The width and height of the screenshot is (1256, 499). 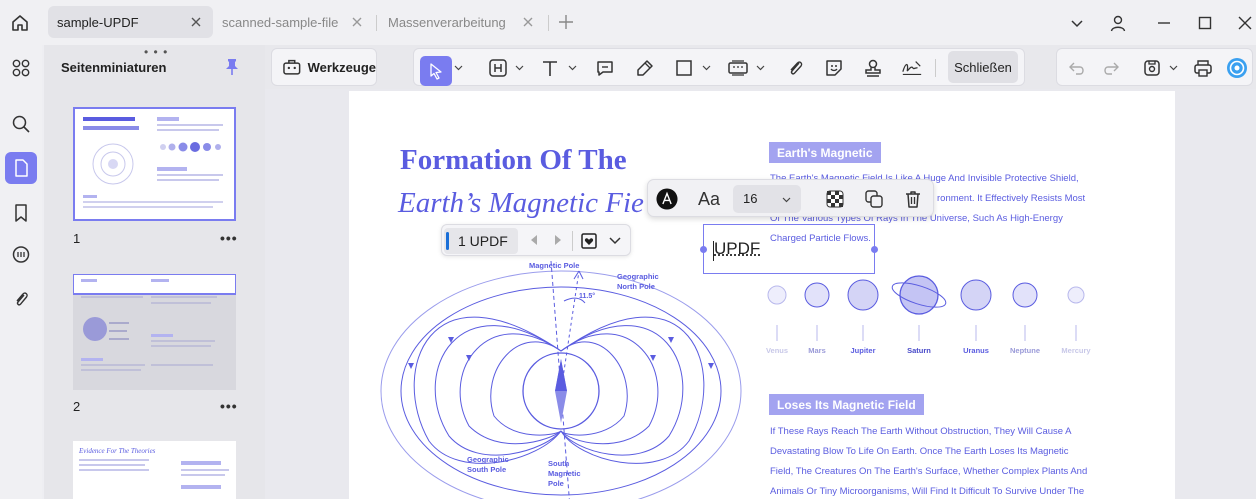 I want to click on rail-search-button, so click(x=21, y=124).